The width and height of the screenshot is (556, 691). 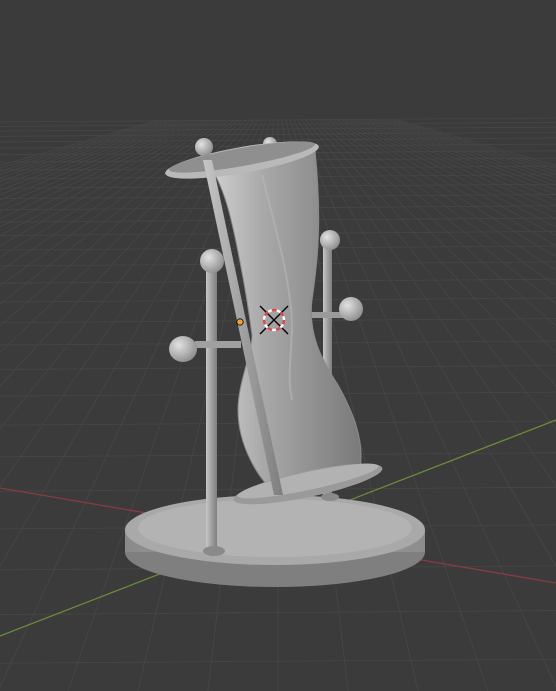 I want to click on 3d-cursor-icon, so click(x=274, y=320).